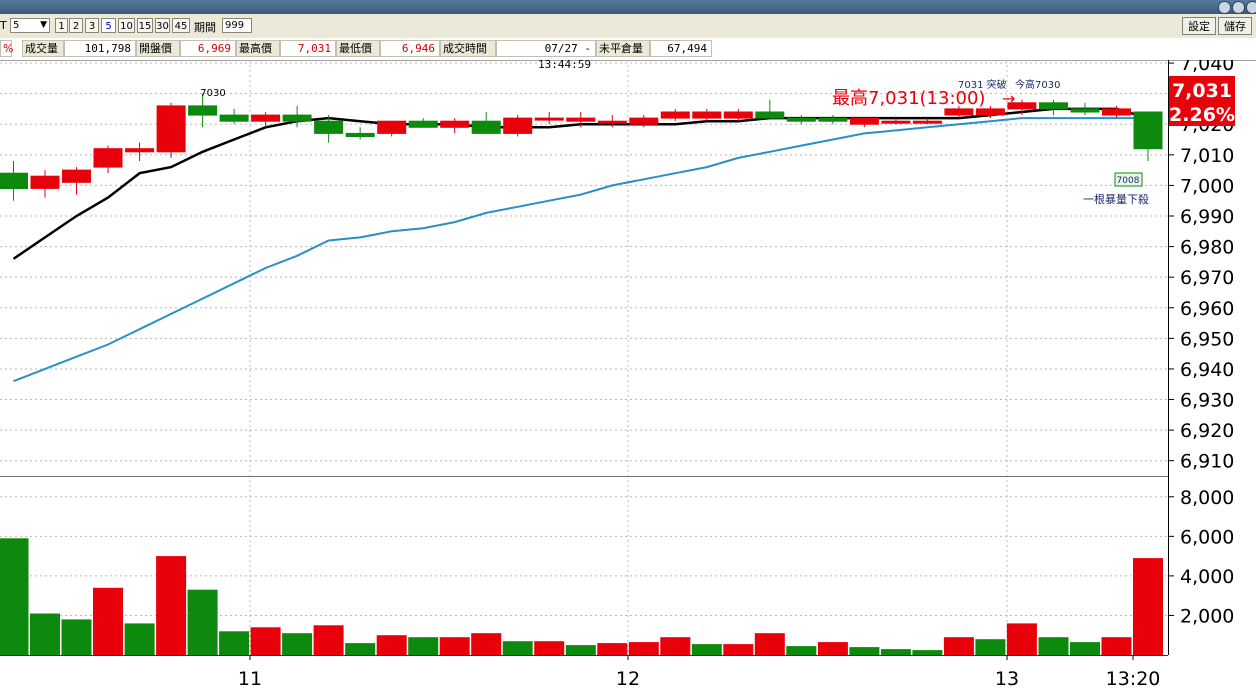 This screenshot has height=691, width=1256. Describe the element at coordinates (43, 25) in the screenshot. I see `chevron-down-icon: ▼` at that location.